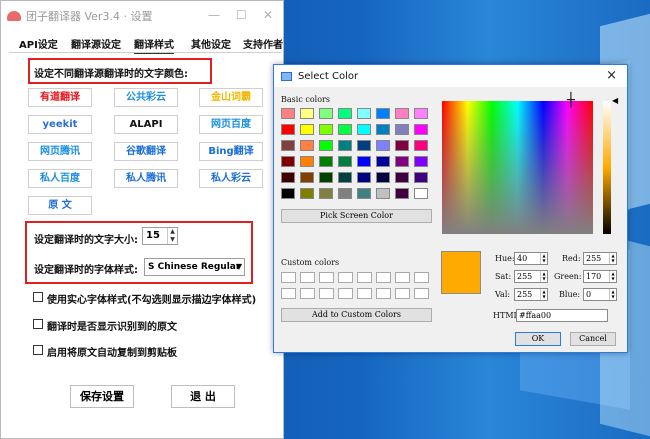 The image size is (650, 439). I want to click on blue-input: 0 ▲ ▼, so click(600, 294).